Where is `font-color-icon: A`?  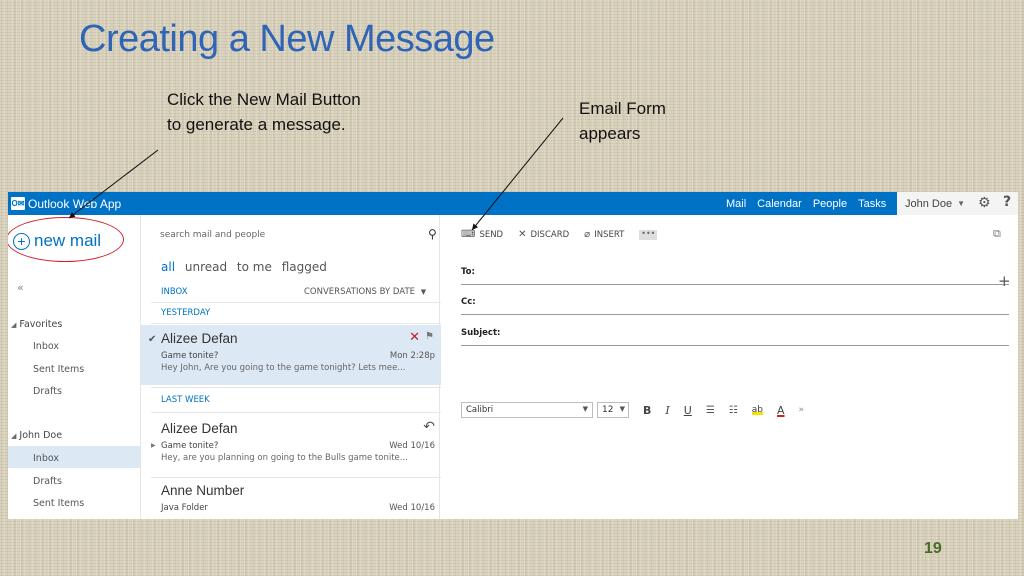
font-color-icon: A is located at coordinates (781, 410).